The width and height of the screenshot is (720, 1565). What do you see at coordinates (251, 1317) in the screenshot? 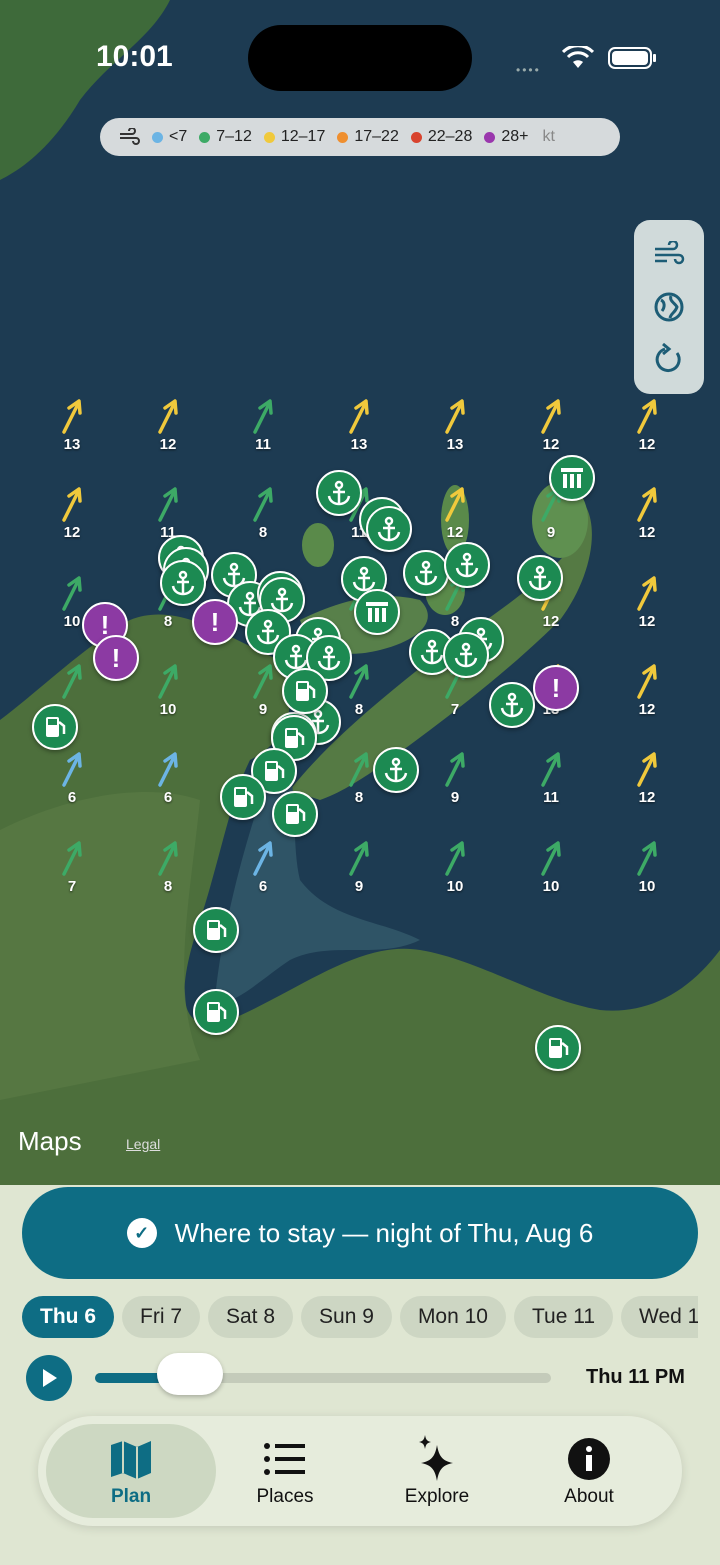
I see `day-chip: Sat 8` at bounding box center [251, 1317].